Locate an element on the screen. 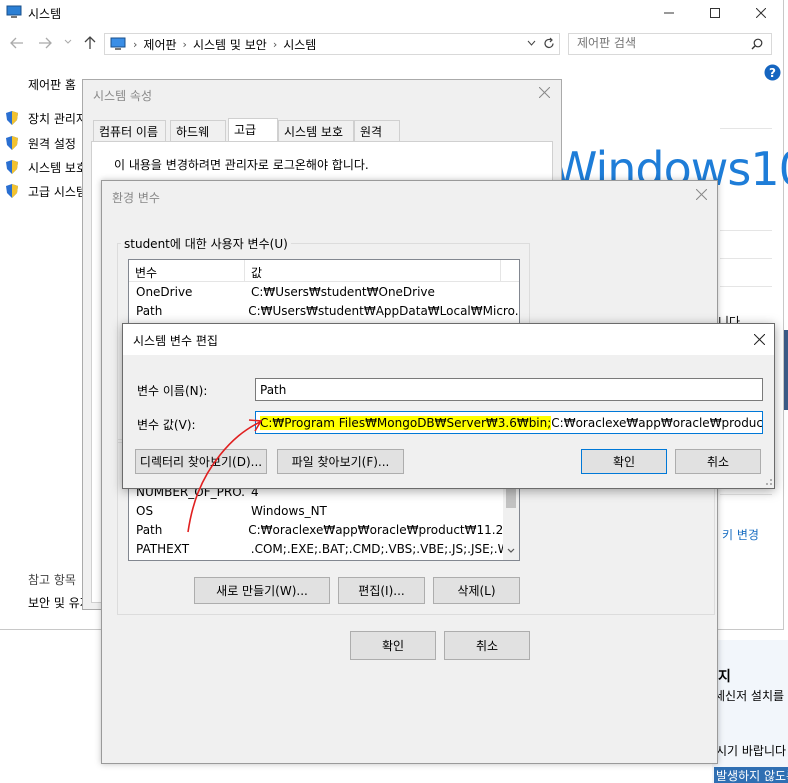 This screenshot has width=788, height=783. up-button is located at coordinates (90, 43).